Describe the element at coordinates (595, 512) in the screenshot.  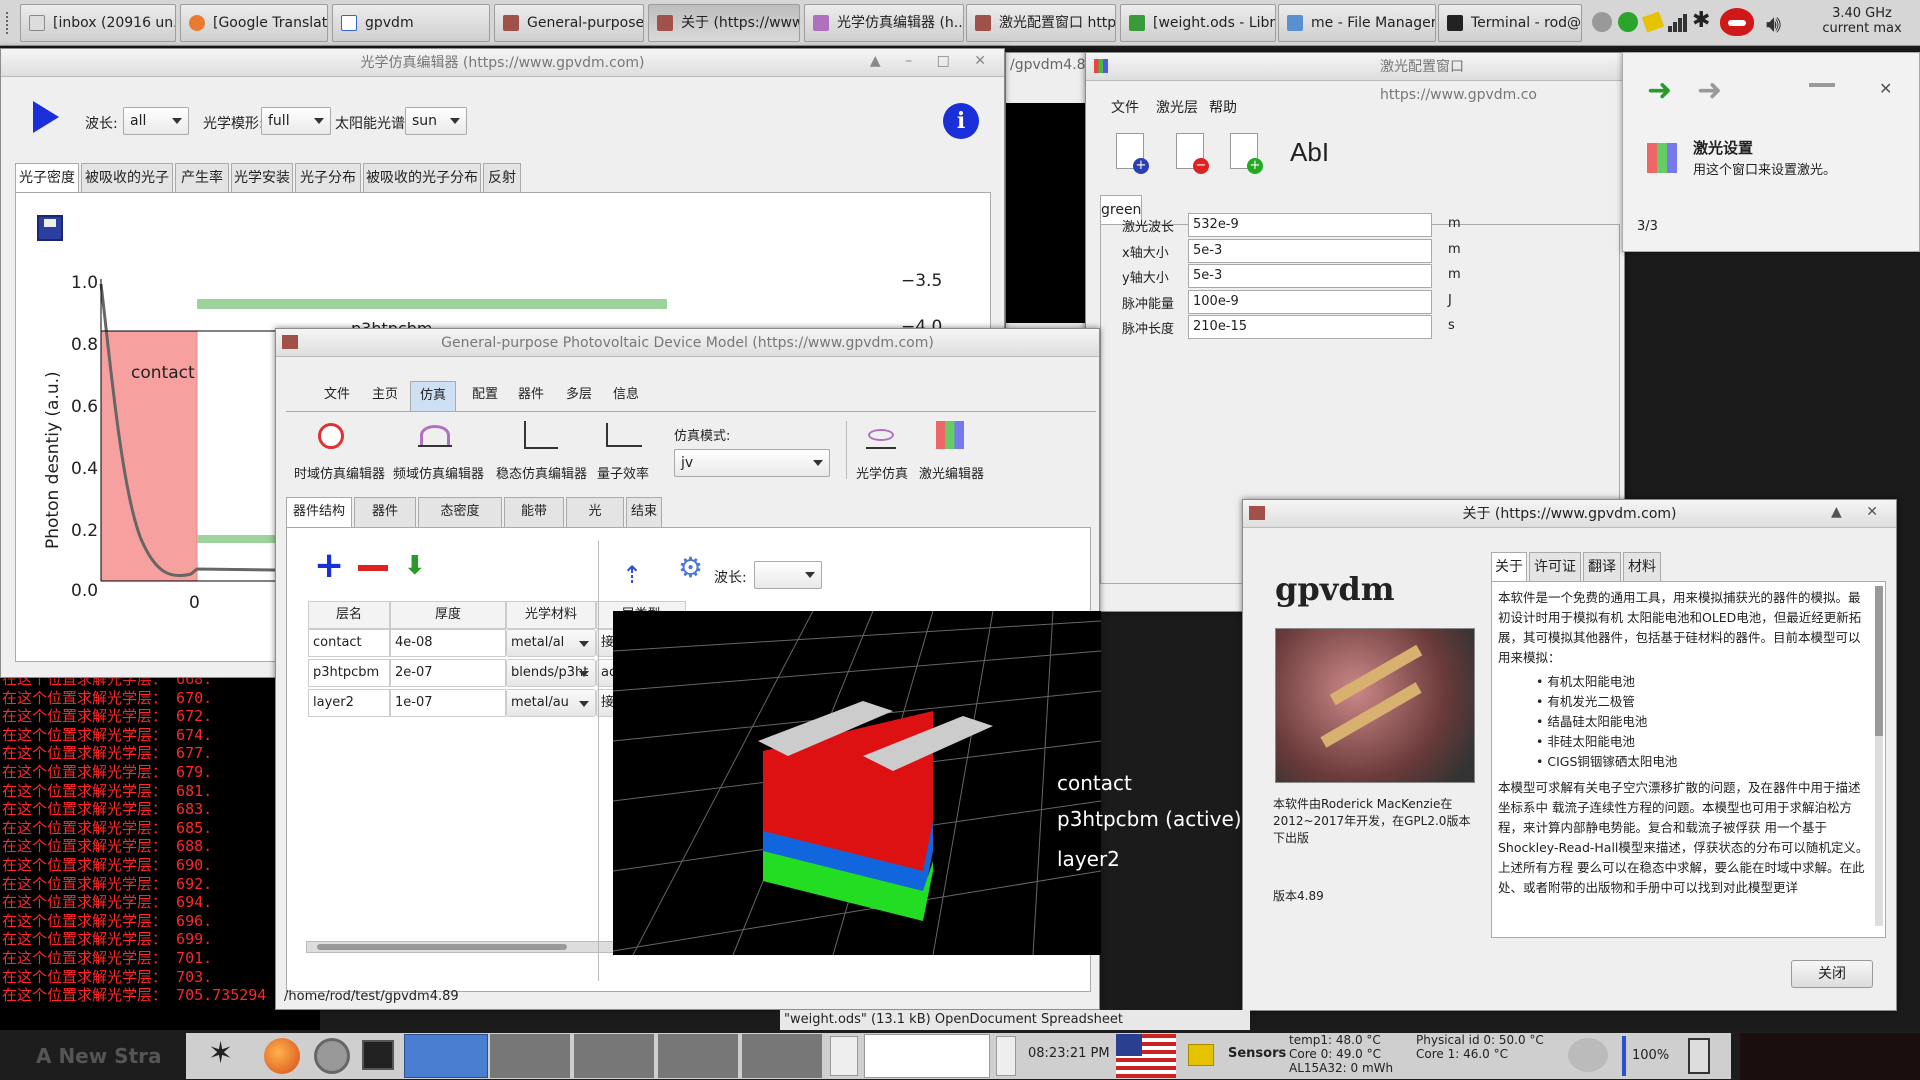
I see `sub-tab: 光` at that location.